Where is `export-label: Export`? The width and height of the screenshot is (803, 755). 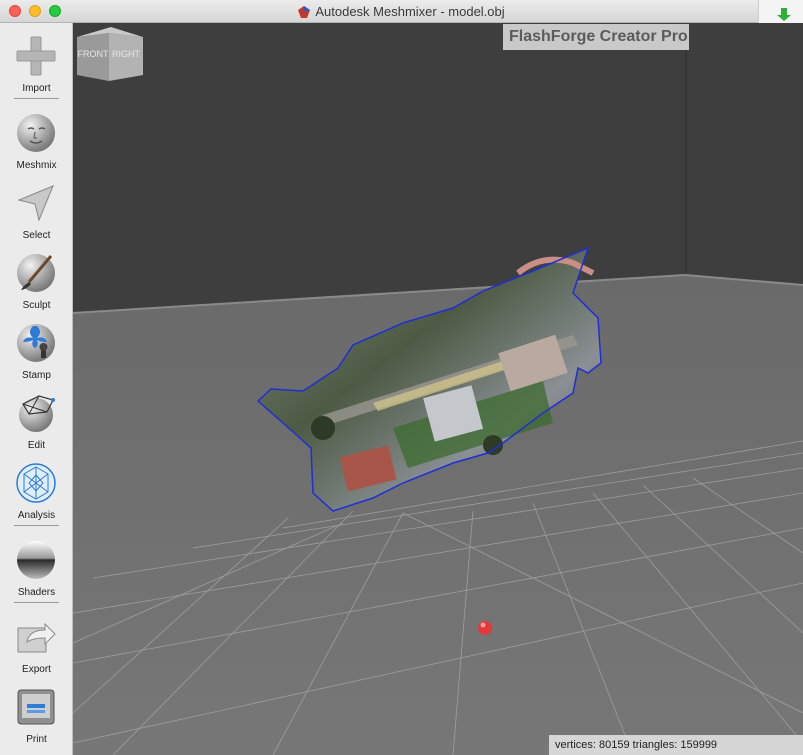 export-label: Export is located at coordinates (36, 669).